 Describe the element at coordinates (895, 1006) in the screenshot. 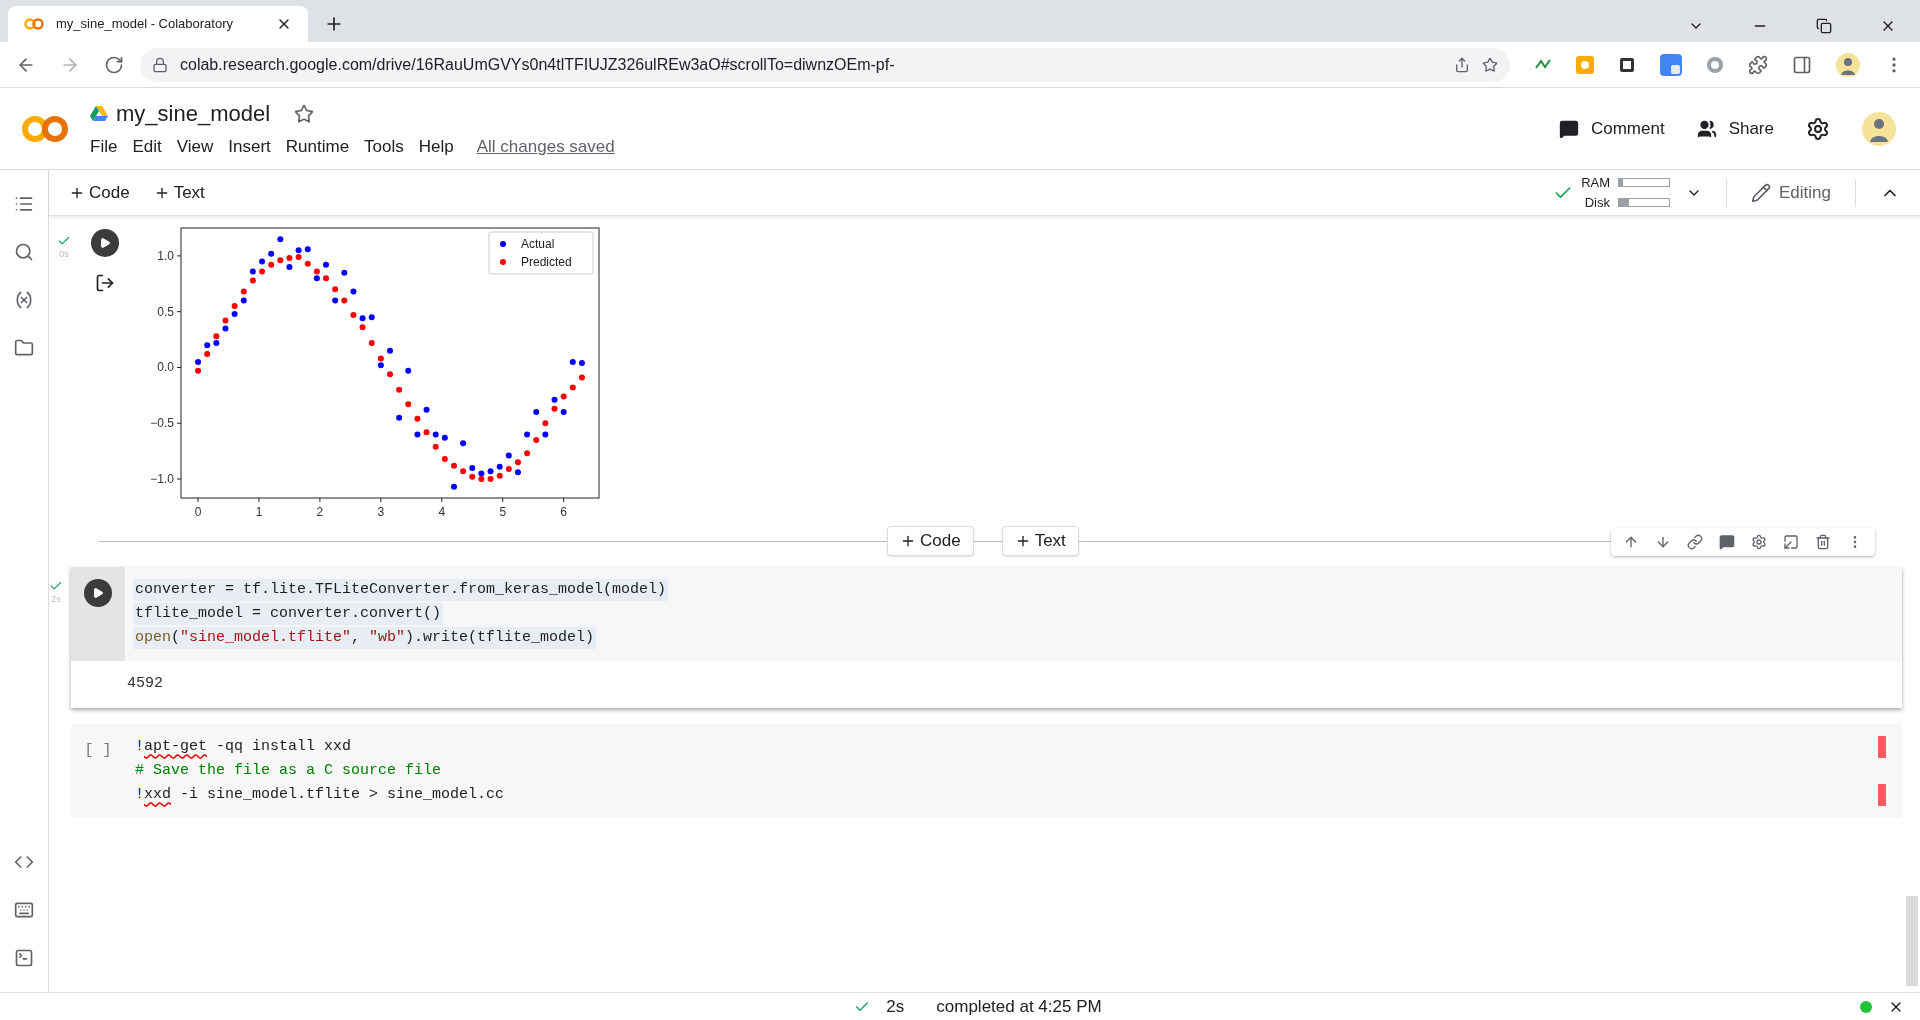

I see `status-time: 2s` at that location.